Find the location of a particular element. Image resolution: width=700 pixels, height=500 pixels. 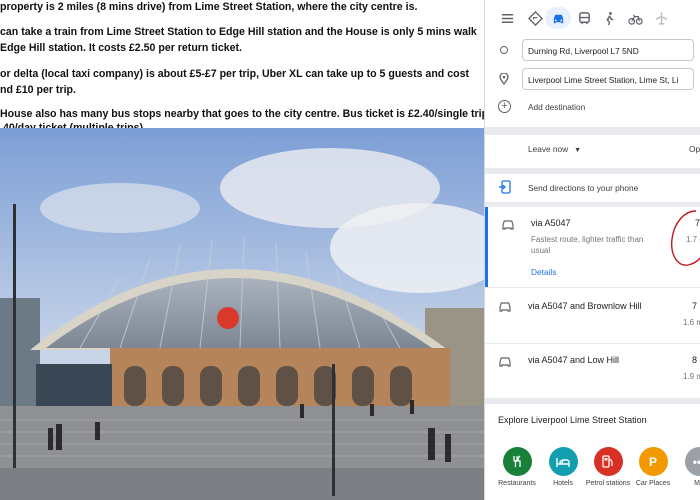

route-name: via A5047 and Brownlow Hill is located at coordinates (585, 306).